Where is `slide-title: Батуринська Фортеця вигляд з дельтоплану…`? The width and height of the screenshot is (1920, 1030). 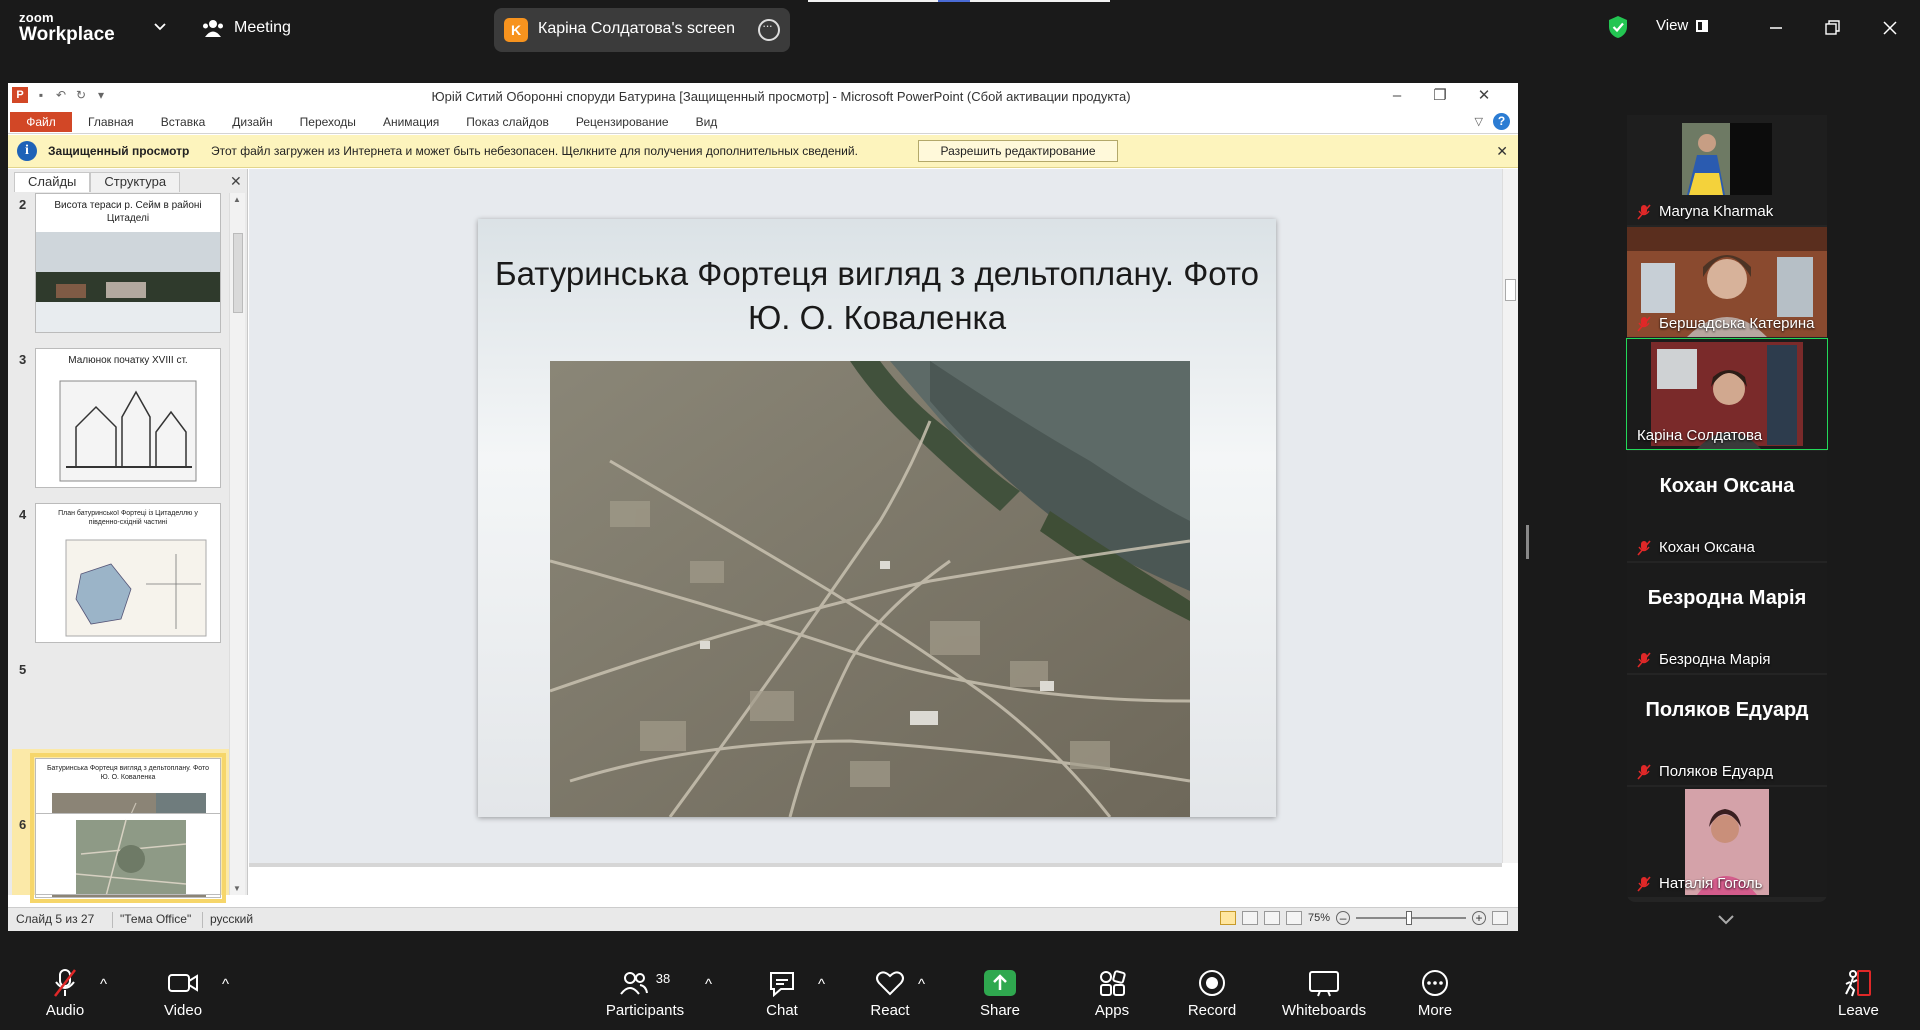 slide-title: Батуринська Фортеця вигляд з дельтоплану… is located at coordinates (877, 296).